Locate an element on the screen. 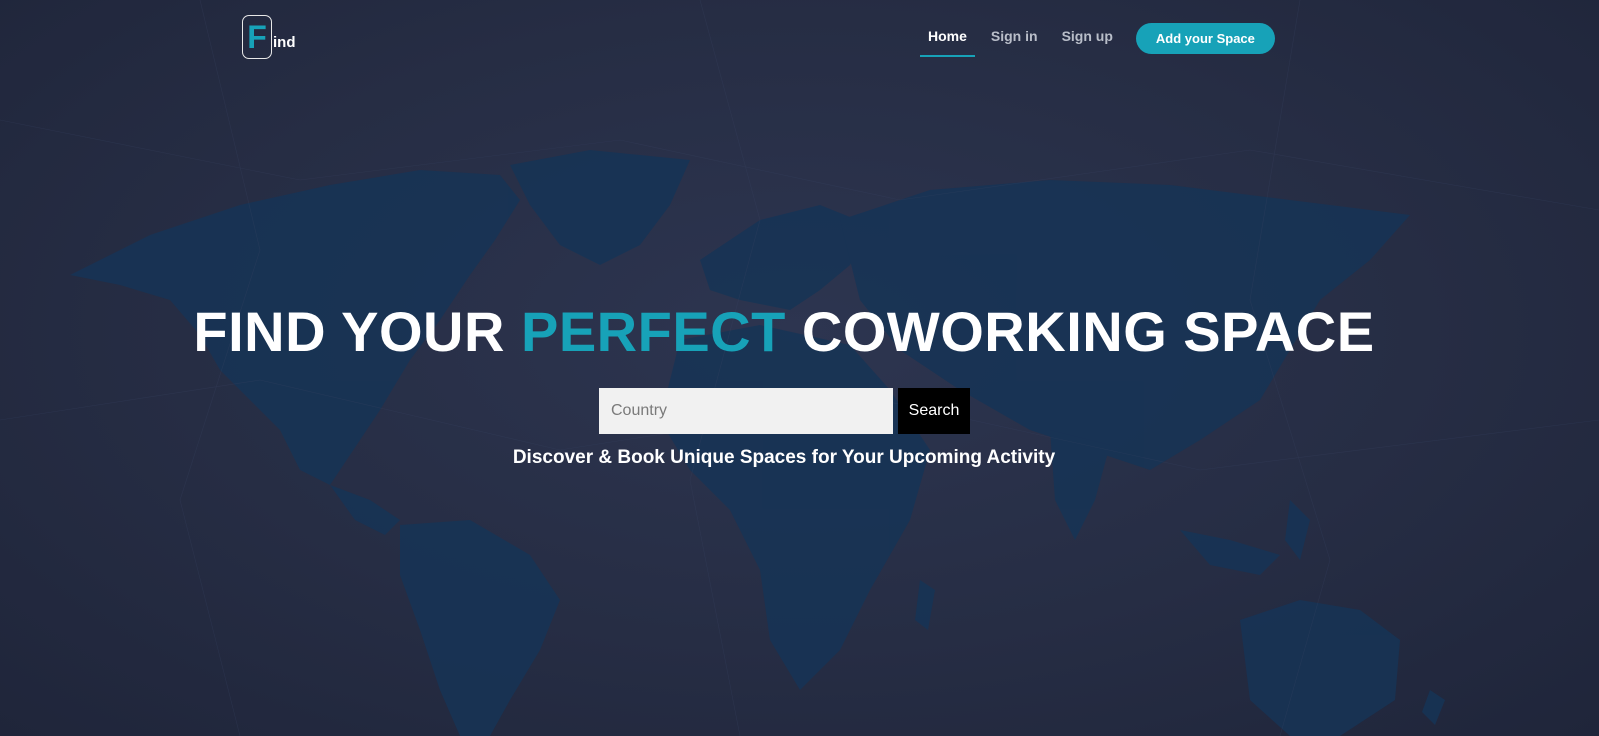  nav-link-sign-in: Sign in is located at coordinates (1014, 38).